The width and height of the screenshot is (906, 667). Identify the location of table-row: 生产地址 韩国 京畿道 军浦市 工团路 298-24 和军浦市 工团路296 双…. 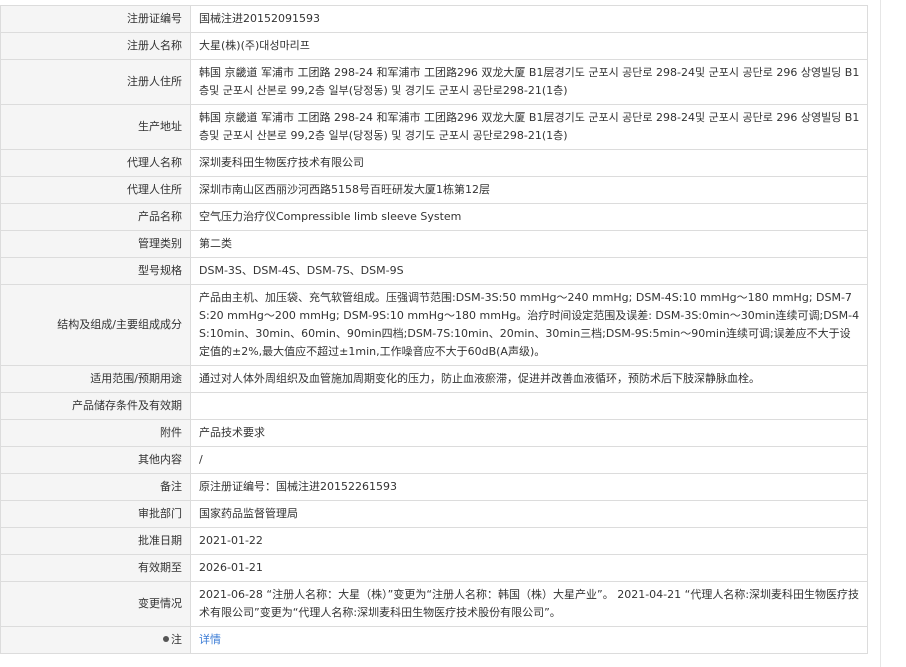
(434, 127).